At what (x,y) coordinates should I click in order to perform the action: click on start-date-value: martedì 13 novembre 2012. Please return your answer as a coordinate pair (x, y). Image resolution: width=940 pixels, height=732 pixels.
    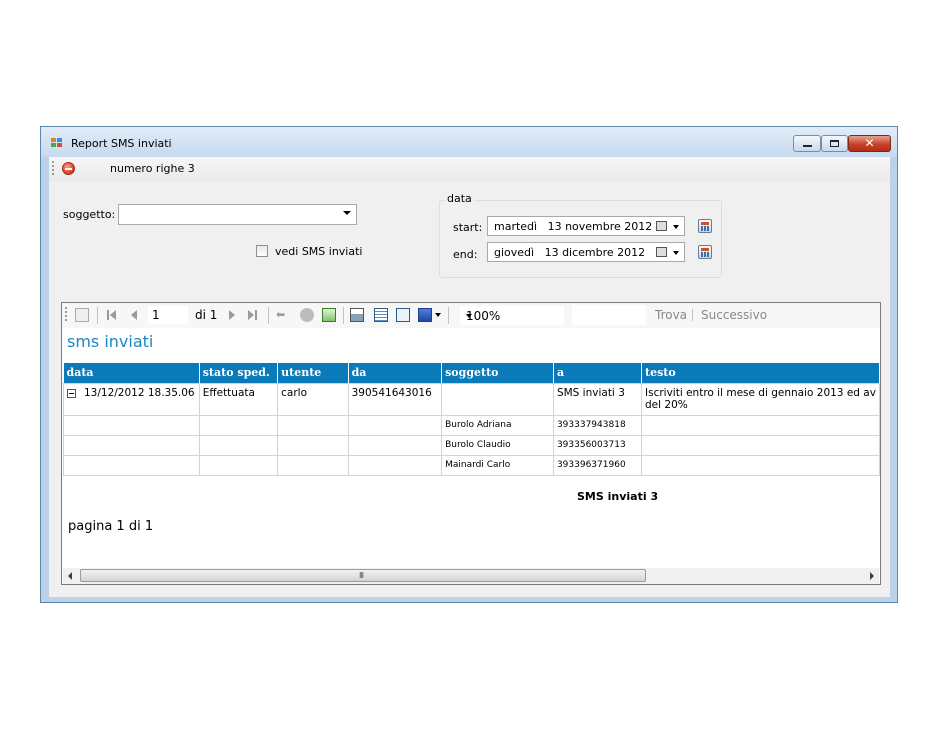
    Looking at the image, I should click on (573, 226).